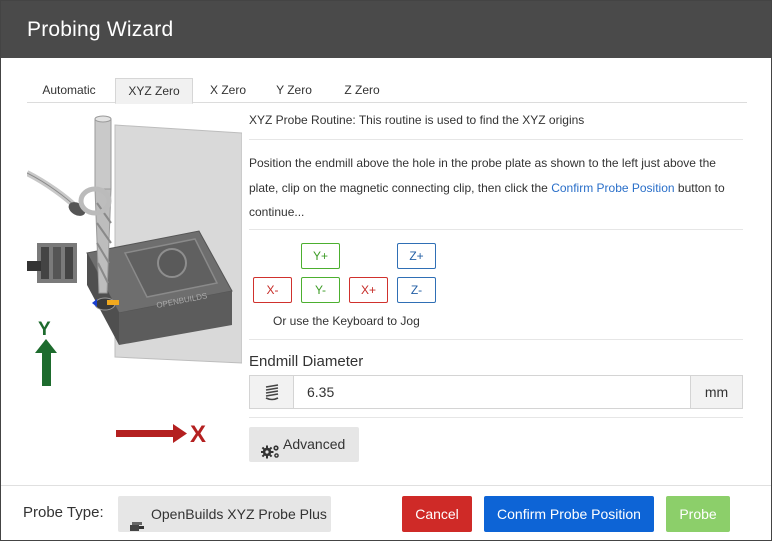 The width and height of the screenshot is (772, 541). Describe the element at coordinates (386, 29) in the screenshot. I see `title-bar: Probing Wizard` at that location.